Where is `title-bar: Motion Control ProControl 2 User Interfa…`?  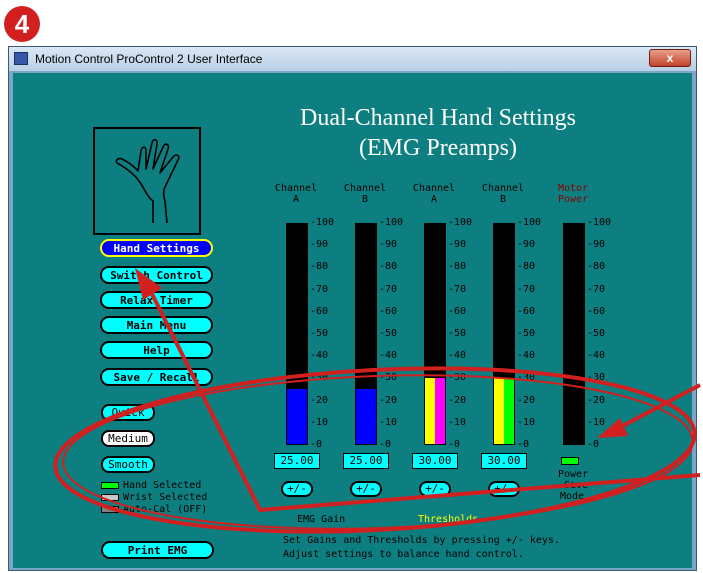 title-bar: Motion Control ProControl 2 User Interfa… is located at coordinates (352, 59).